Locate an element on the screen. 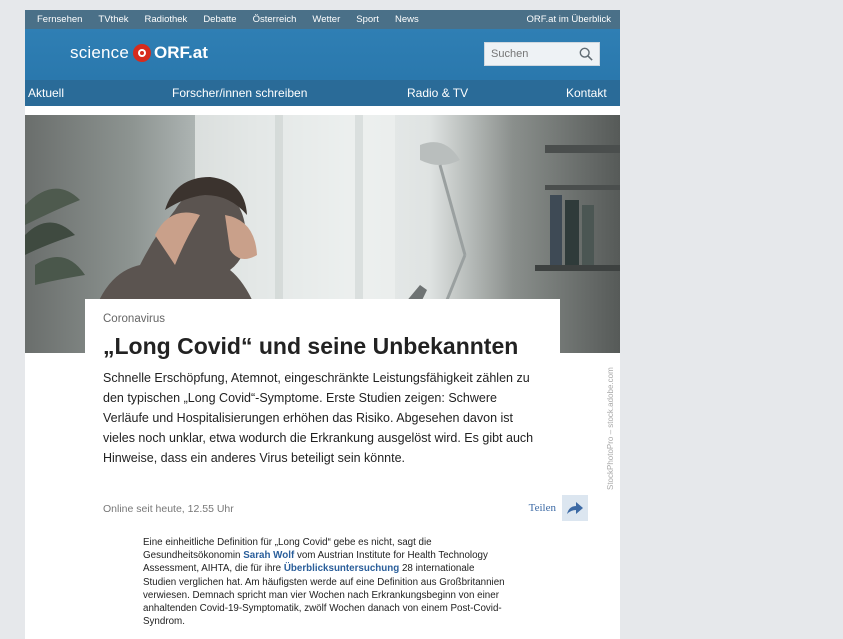 Image resolution: width=843 pixels, height=639 pixels. site-header: science ORF.at is located at coordinates (322, 54).